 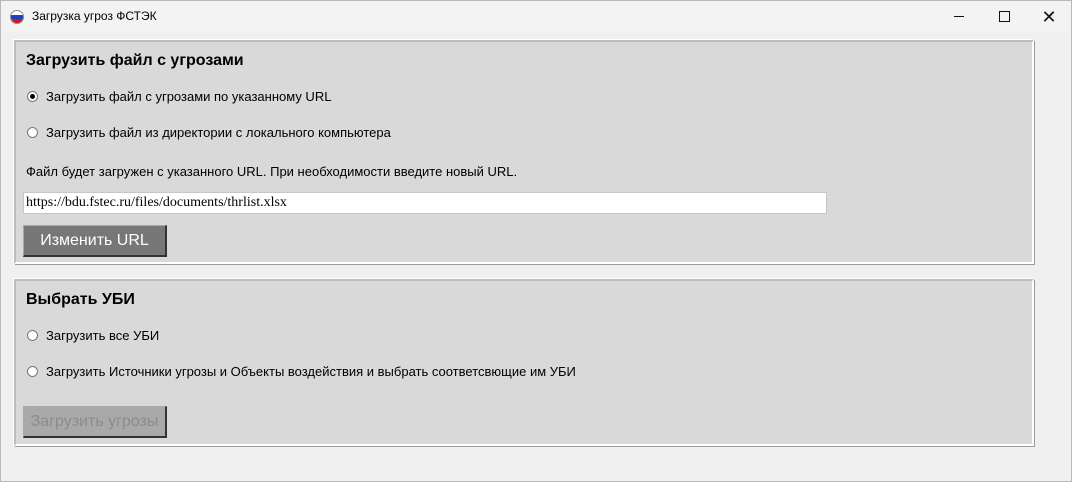 I want to click on minimize-button, so click(x=959, y=16).